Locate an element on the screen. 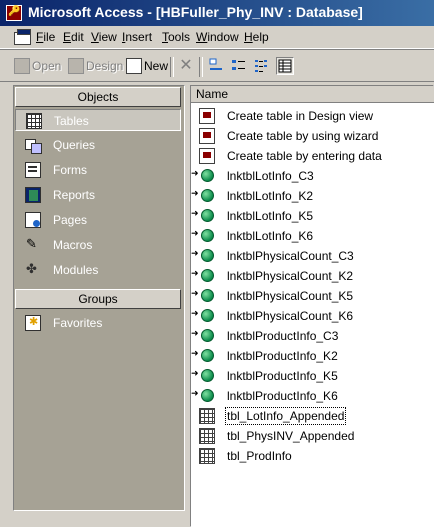  objects-item-forms: Forms is located at coordinates (98, 170).